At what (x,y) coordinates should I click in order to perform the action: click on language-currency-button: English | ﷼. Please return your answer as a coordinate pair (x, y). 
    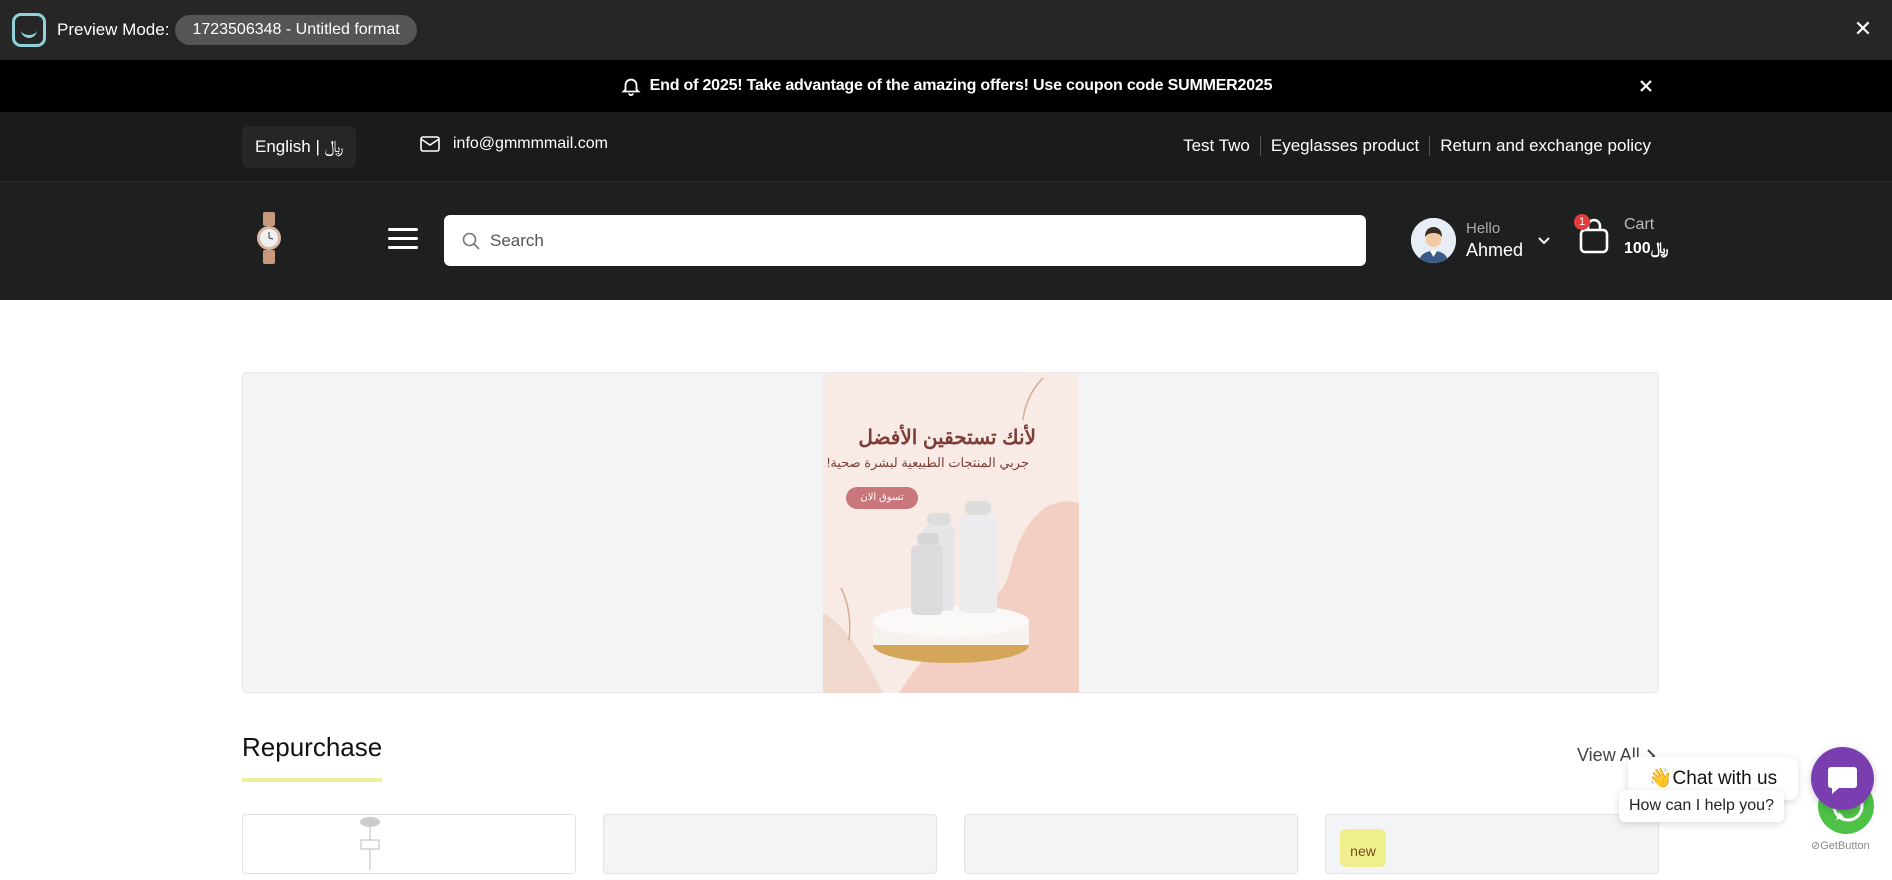
    Looking at the image, I should click on (299, 147).